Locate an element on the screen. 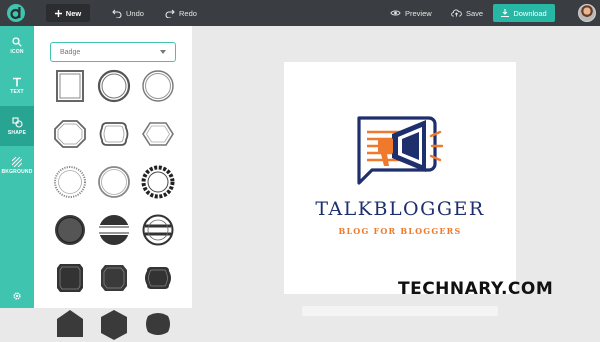 This screenshot has height=342, width=600. sidebar-item-text: TEXT is located at coordinates (17, 86).